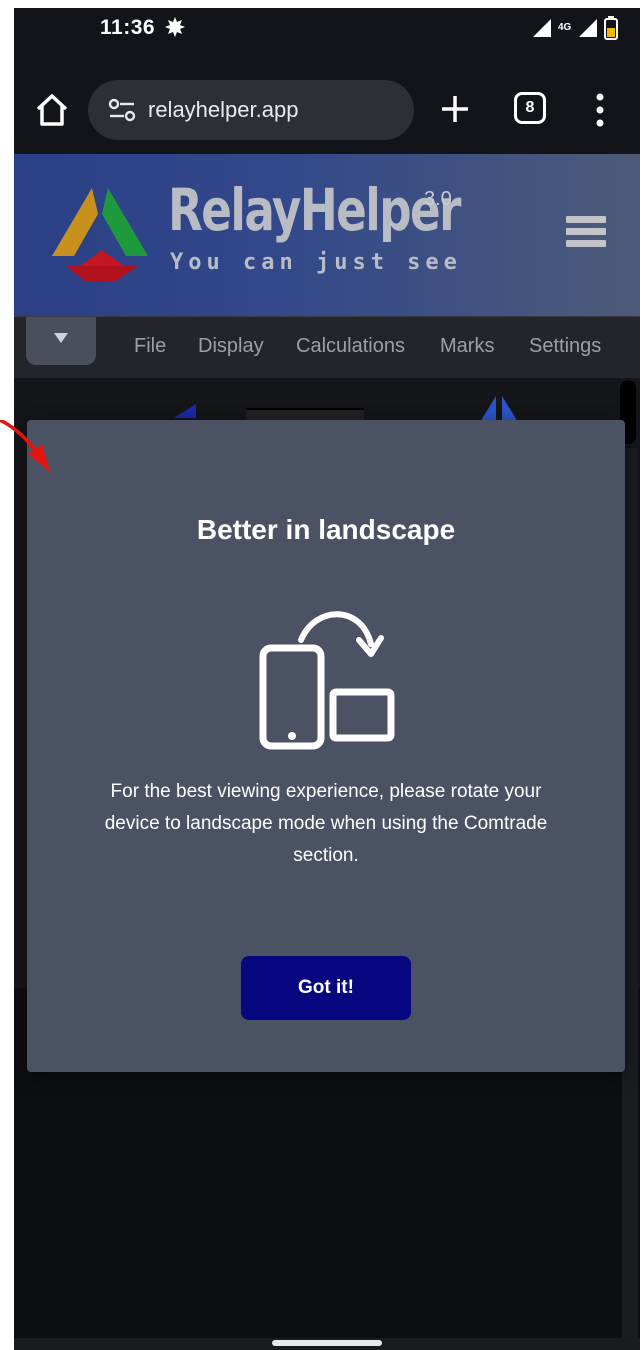  I want to click on notification-icon, so click(175, 27).